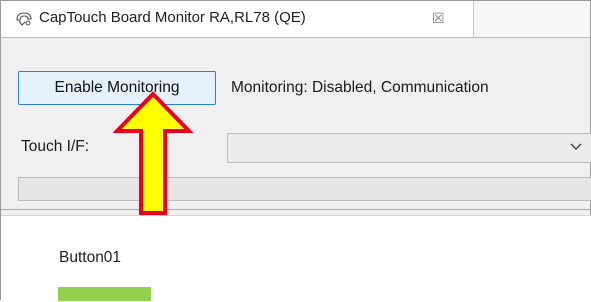 Image resolution: width=591 pixels, height=302 pixels. I want to click on monitor-view-icon, so click(24, 19).